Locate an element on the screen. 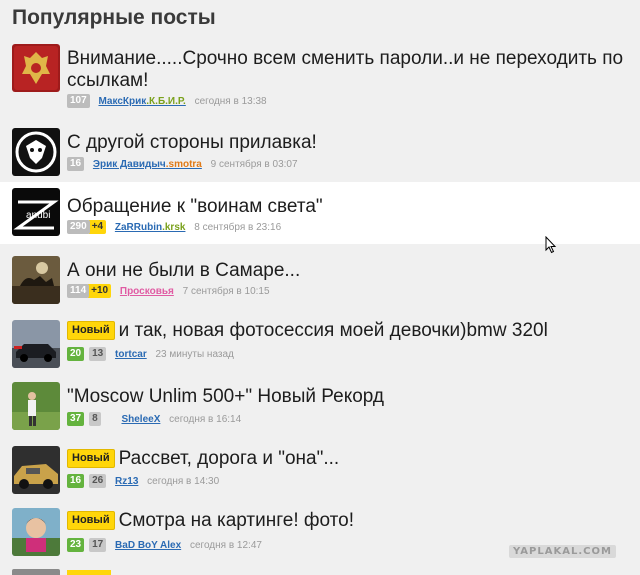 This screenshot has width=640, height=575. post-meta: 37 8 SheleeX сегодня в 16:14 is located at coordinates (154, 419).